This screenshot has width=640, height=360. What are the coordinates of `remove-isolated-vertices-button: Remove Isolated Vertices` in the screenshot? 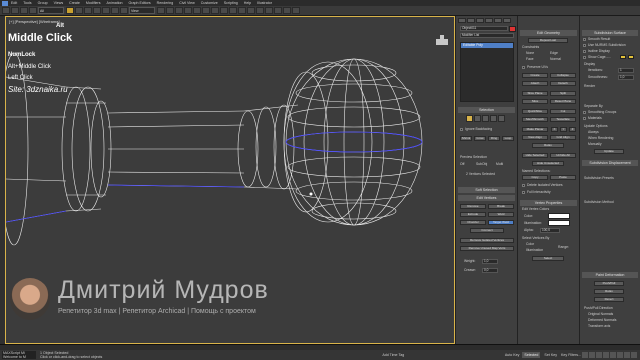 It's located at (487, 240).